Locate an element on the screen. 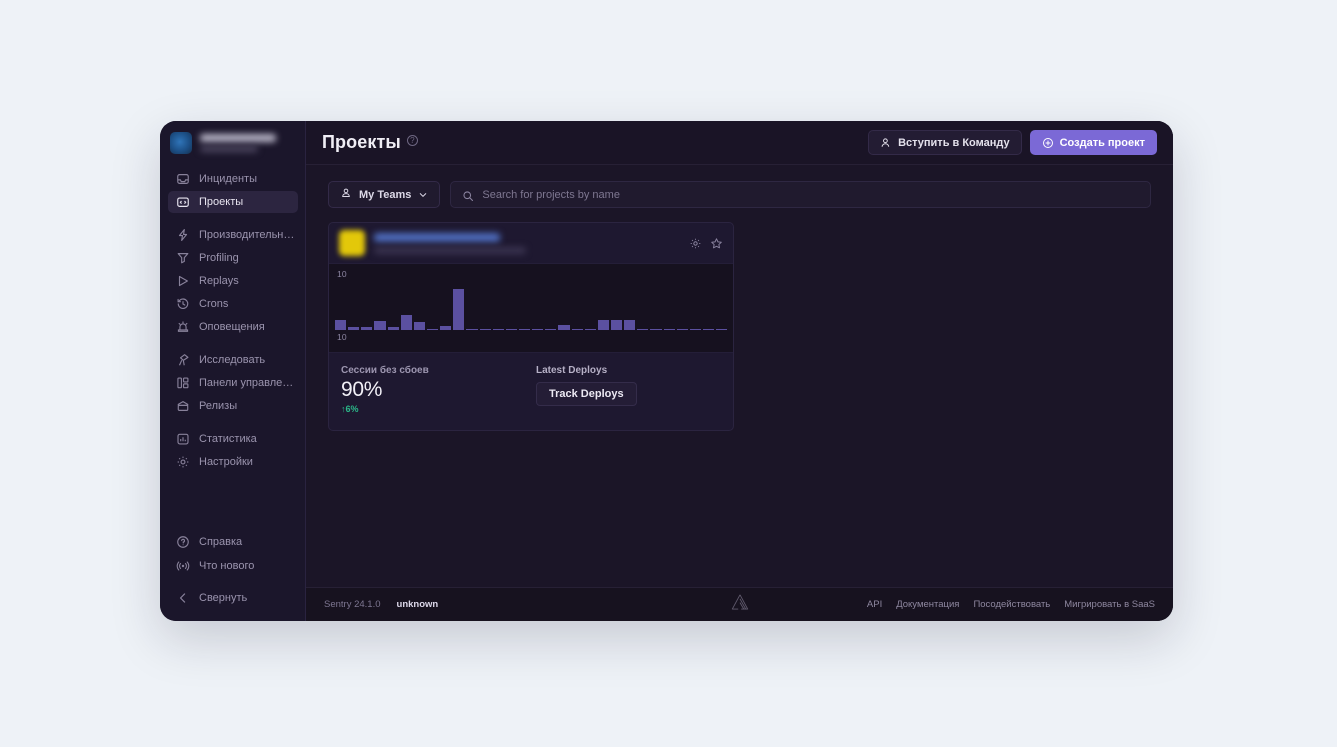  organization-subtitle-redacted is located at coordinates (229, 149).